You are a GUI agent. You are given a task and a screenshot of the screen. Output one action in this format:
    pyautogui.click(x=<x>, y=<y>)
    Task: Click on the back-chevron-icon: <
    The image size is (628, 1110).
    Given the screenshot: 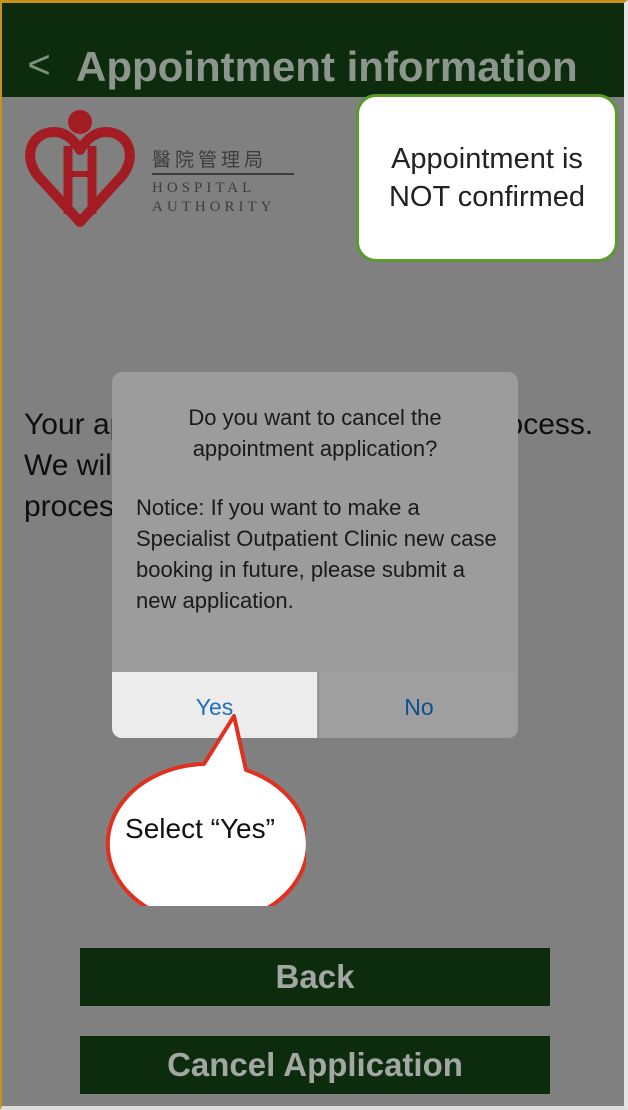 What is the action you would take?
    pyautogui.click(x=39, y=65)
    